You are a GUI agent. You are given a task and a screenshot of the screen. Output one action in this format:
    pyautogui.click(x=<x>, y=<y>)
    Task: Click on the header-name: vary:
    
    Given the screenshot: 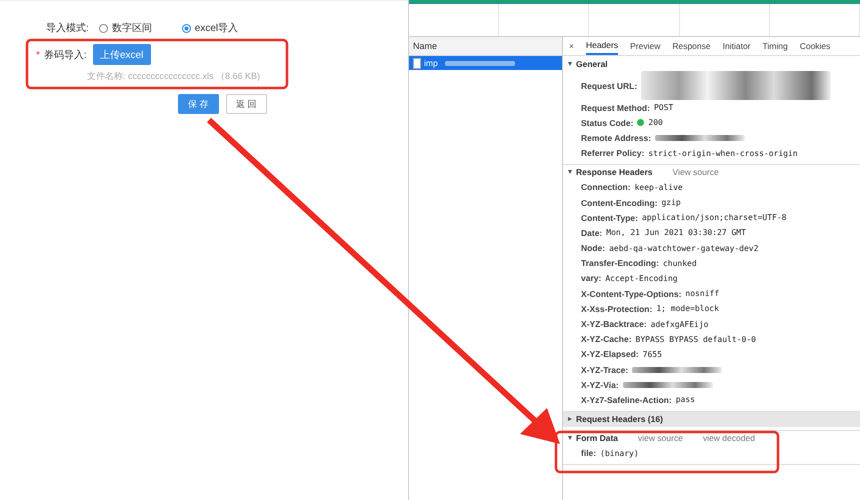 What is the action you would take?
    pyautogui.click(x=591, y=278)
    